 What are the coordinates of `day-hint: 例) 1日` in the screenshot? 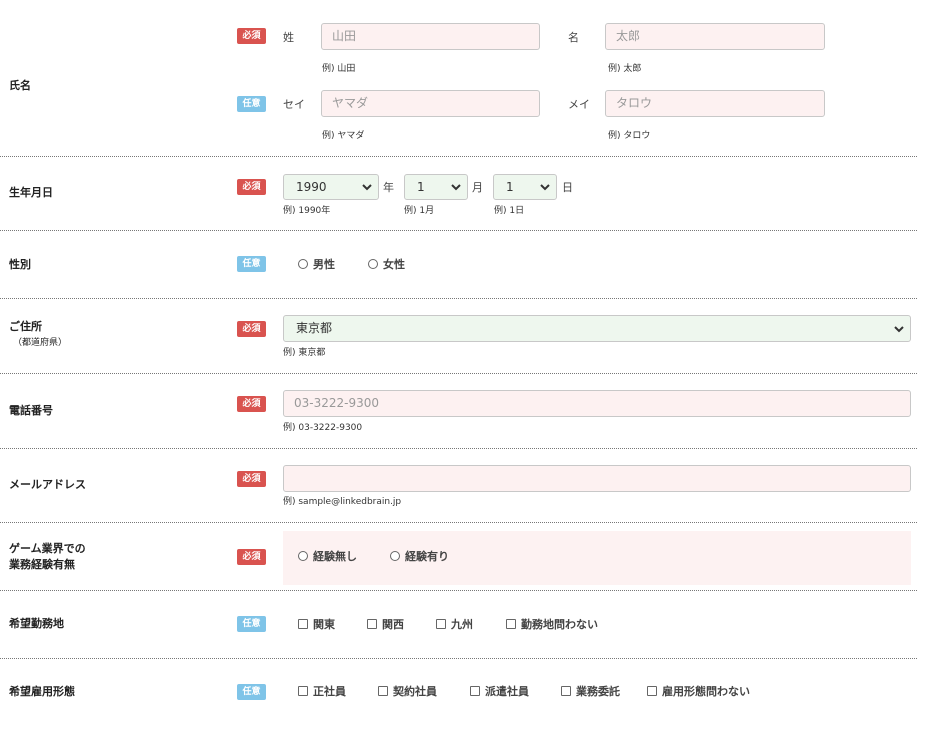 It's located at (509, 211).